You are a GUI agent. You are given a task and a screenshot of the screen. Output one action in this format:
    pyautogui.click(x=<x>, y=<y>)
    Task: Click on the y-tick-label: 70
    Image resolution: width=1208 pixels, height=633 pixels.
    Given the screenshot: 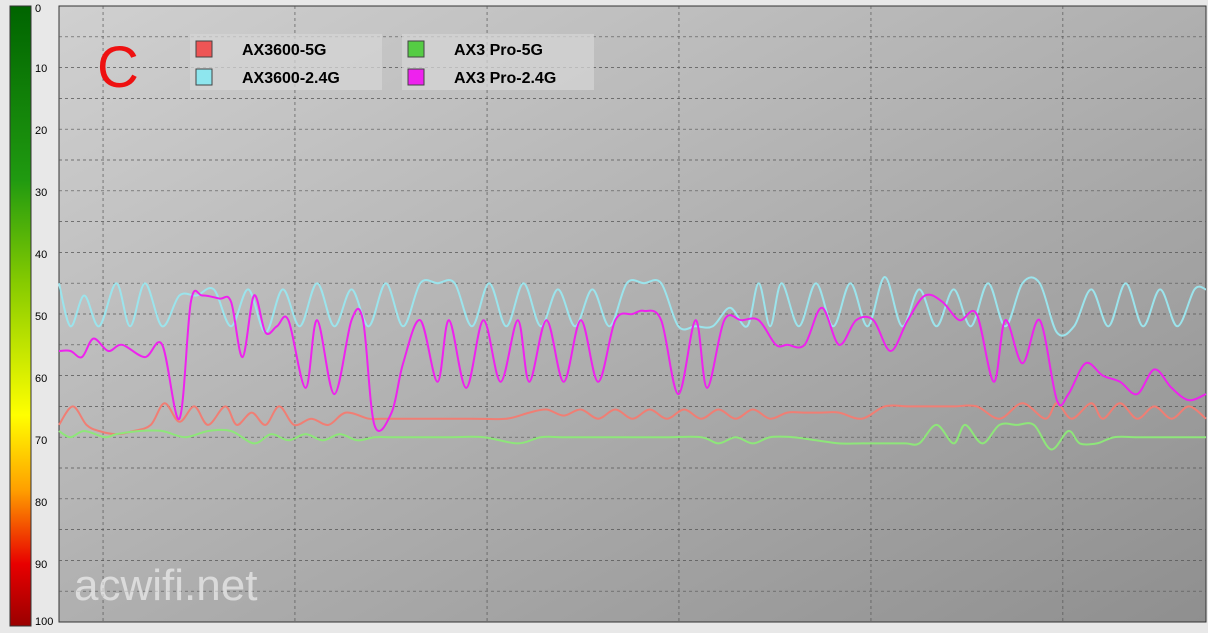 What is the action you would take?
    pyautogui.click(x=41, y=441)
    